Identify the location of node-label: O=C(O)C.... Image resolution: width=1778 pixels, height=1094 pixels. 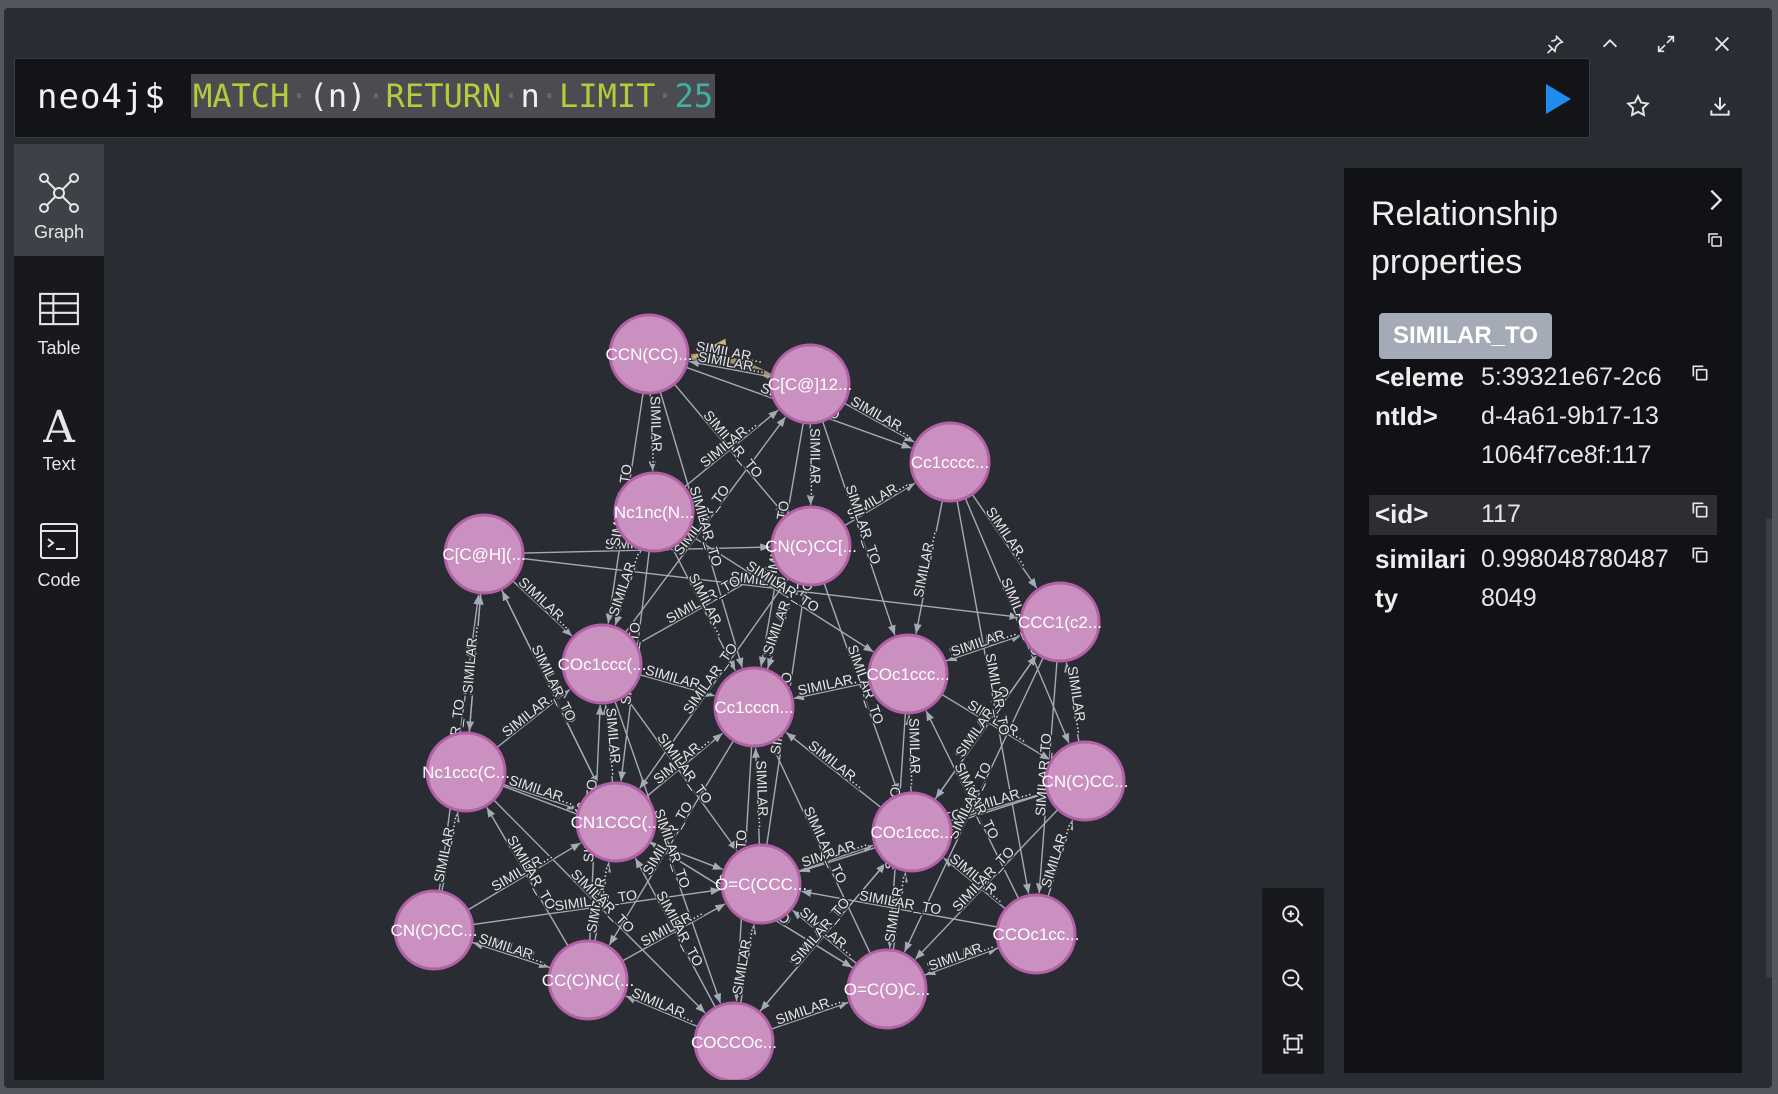
(887, 989).